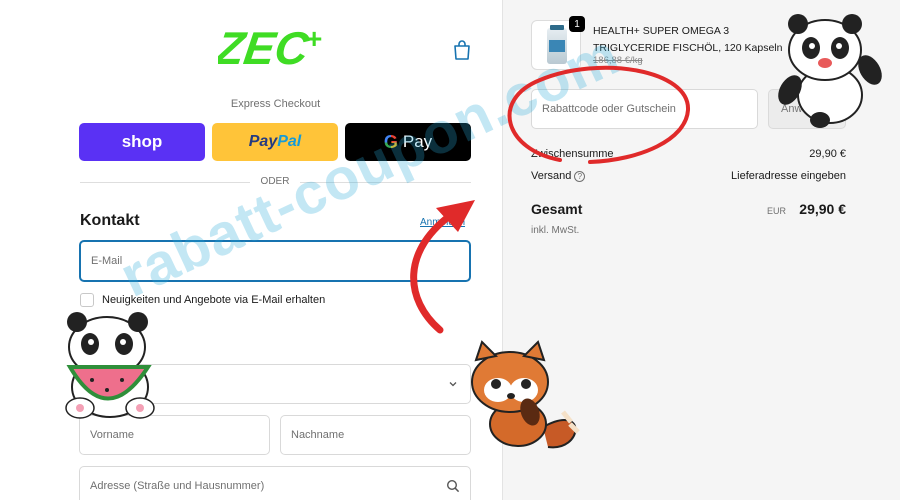 This screenshot has height=500, width=900. What do you see at coordinates (275, 483) in the screenshot?
I see `address-field: Adresse (Straße und Hausnummer)` at bounding box center [275, 483].